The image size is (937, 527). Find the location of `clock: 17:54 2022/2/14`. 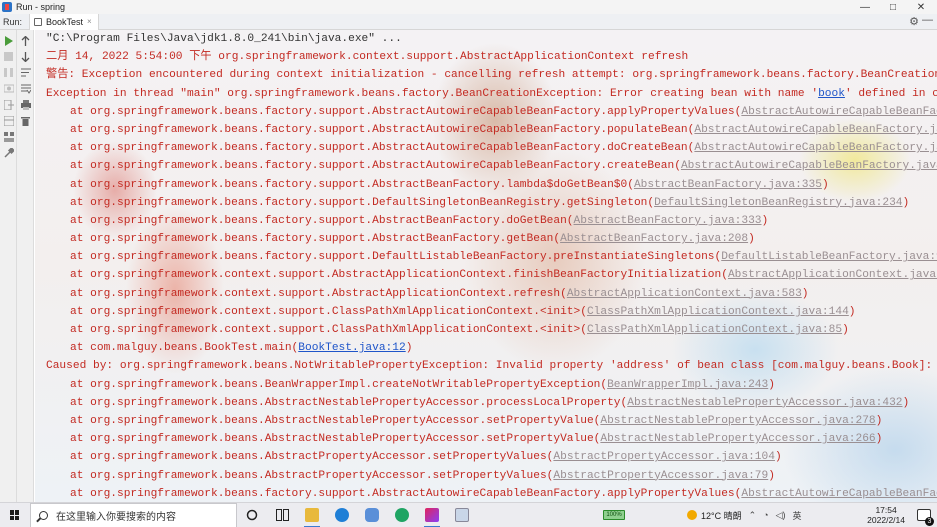

clock: 17:54 2022/2/14 is located at coordinates (886, 515).